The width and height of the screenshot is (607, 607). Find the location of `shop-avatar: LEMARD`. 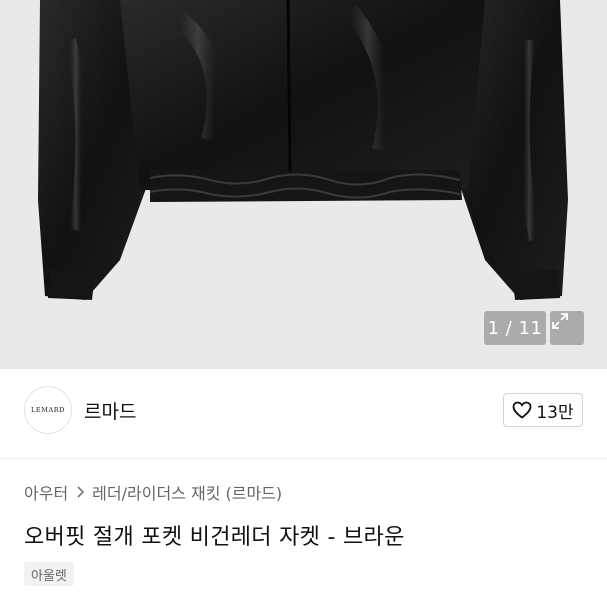

shop-avatar: LEMARD is located at coordinates (48, 410).